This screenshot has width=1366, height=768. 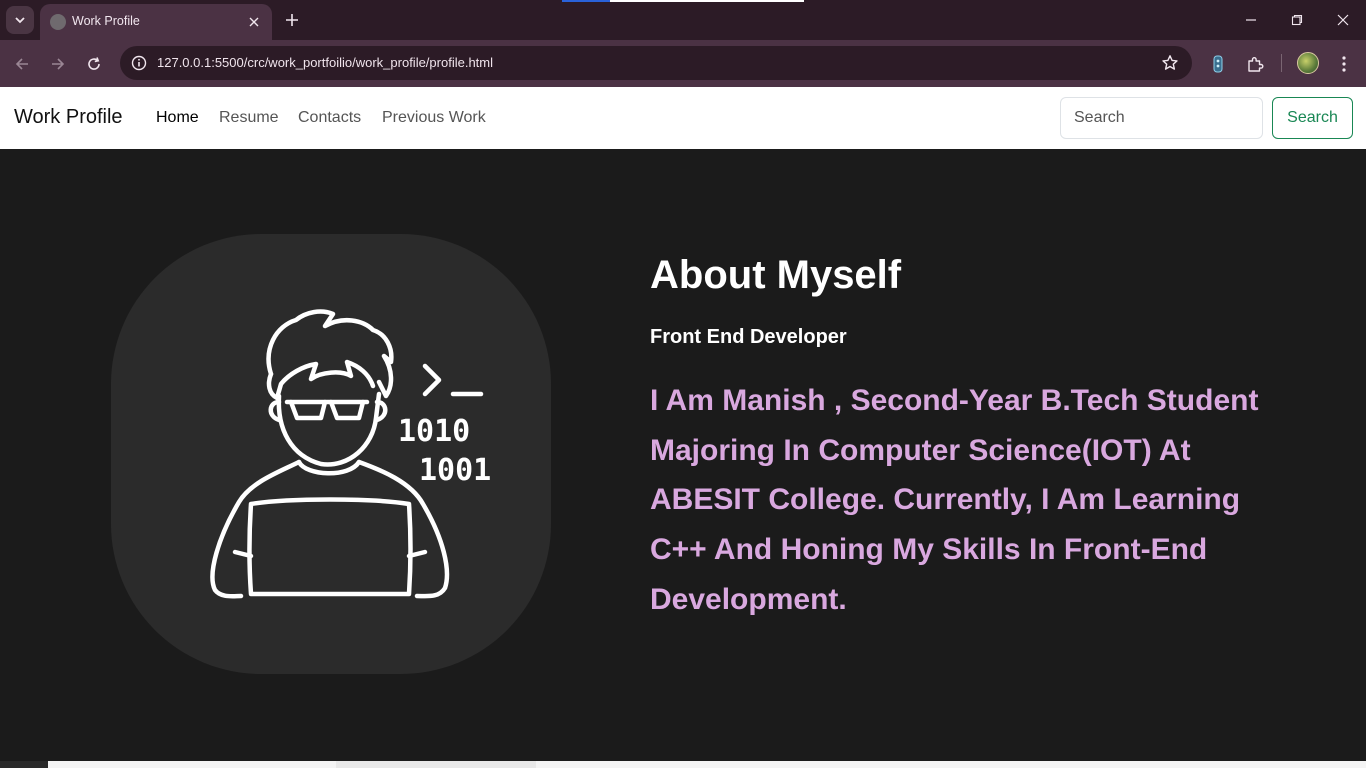 What do you see at coordinates (106, 21) in the screenshot?
I see `tab-title: Work Profile` at bounding box center [106, 21].